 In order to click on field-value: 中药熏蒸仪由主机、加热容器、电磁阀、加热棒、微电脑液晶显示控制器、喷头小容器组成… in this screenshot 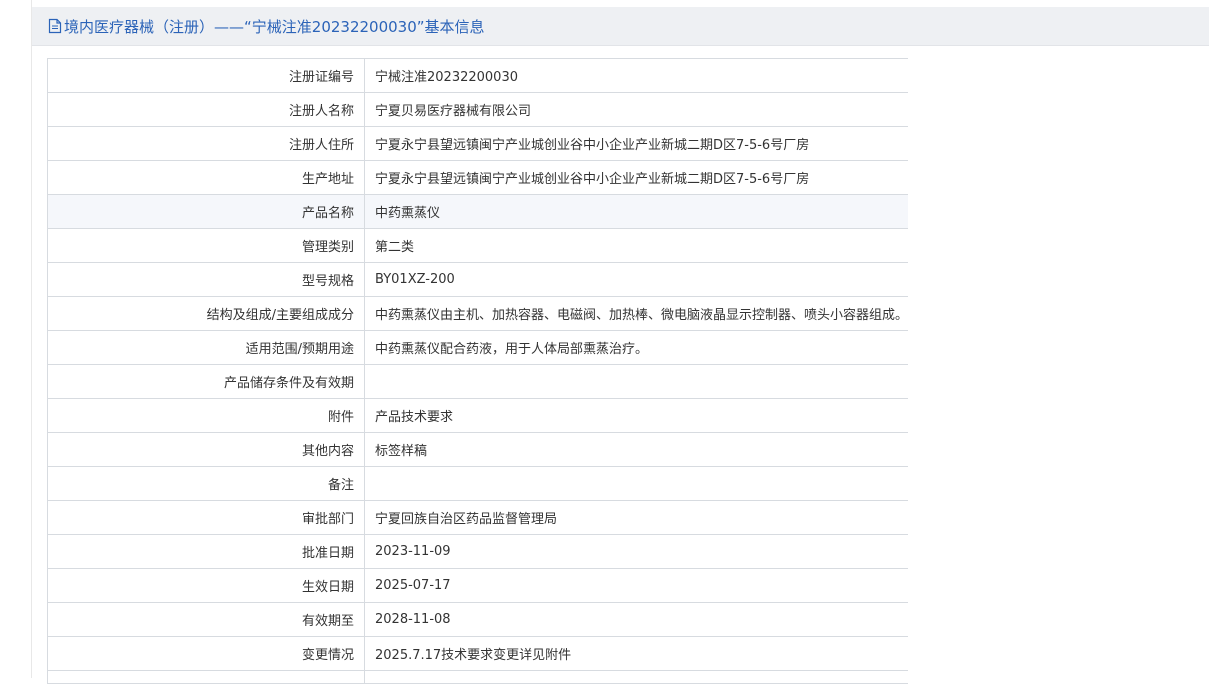, I will do `click(636, 313)`.